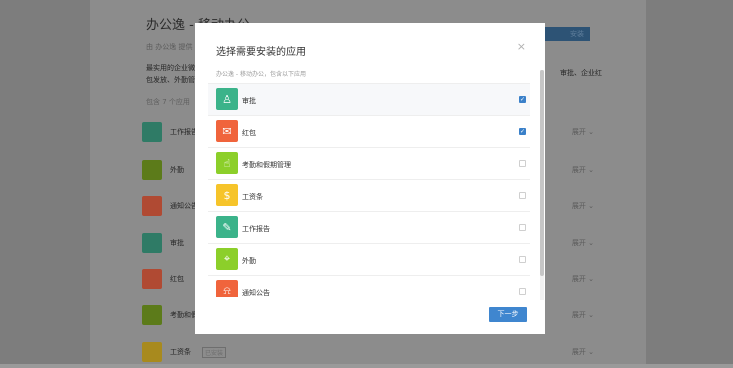  Describe the element at coordinates (369, 196) in the screenshot. I see `app-select-item: $ 工资条` at that location.